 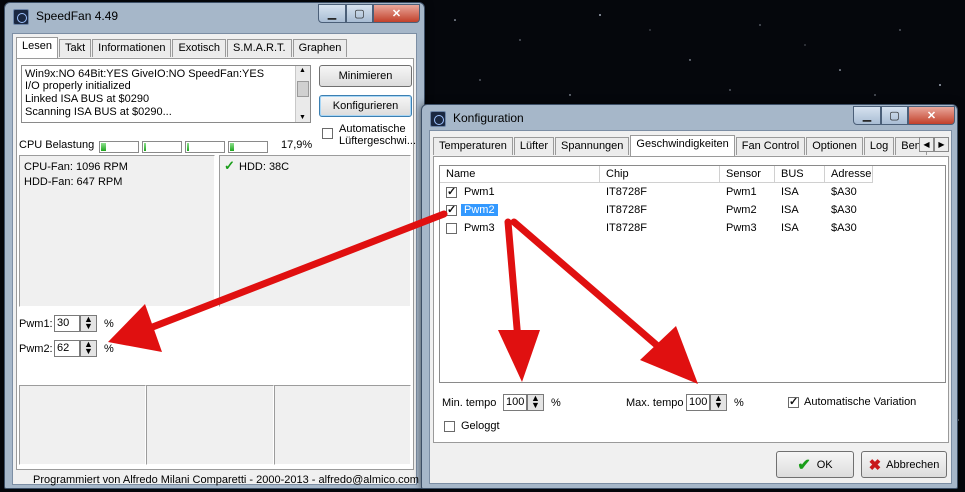 What do you see at coordinates (75, 48) in the screenshot?
I see `tab-takt: Takt` at bounding box center [75, 48].